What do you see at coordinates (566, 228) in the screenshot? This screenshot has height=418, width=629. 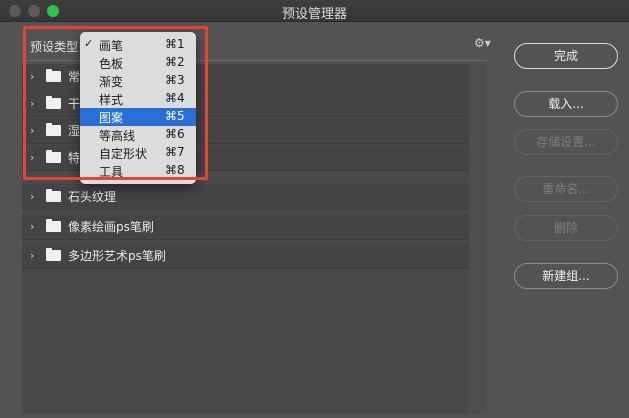 I see `delete-button: 删除` at bounding box center [566, 228].